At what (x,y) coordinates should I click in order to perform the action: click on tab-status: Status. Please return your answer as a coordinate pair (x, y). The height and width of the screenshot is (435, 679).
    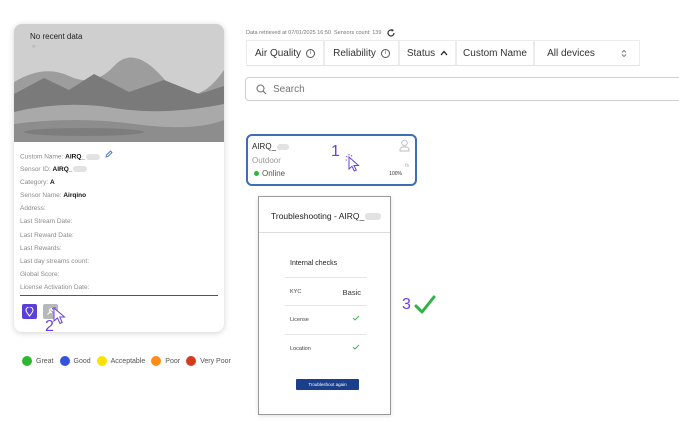
    Looking at the image, I should click on (427, 53).